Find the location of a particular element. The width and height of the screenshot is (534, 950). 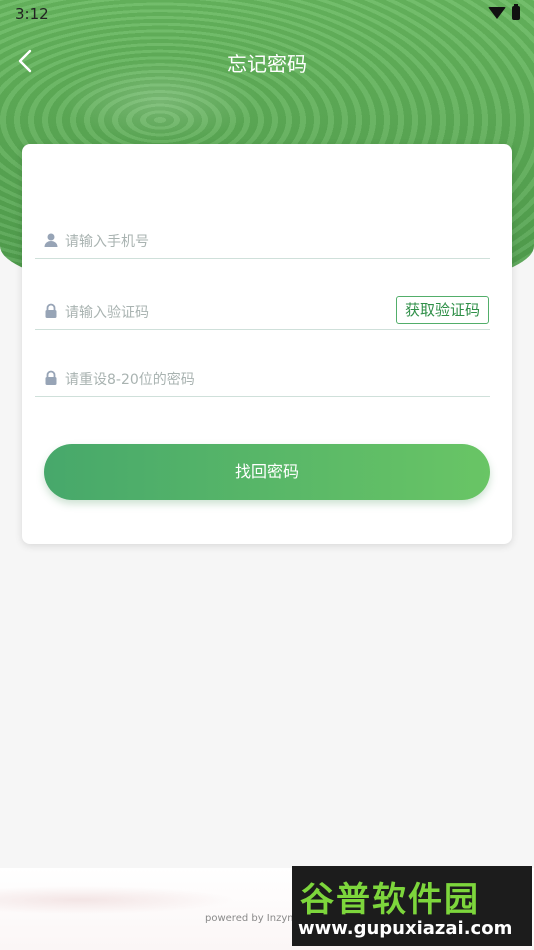

watermark-url: www.gupuxiazai.com is located at coordinates (405, 928).